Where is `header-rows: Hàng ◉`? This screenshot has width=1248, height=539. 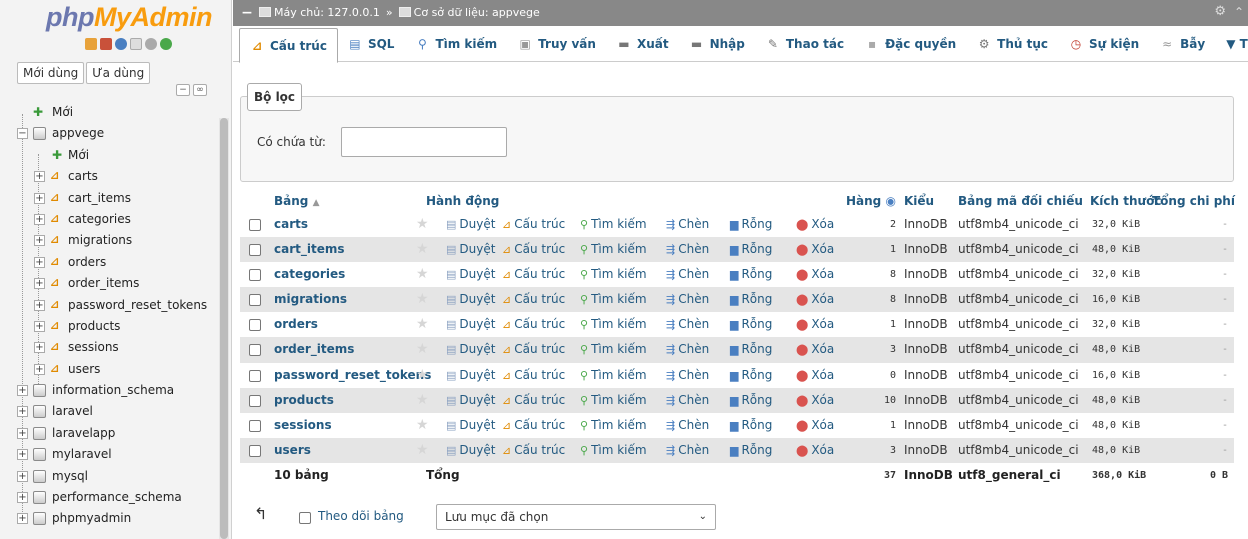 header-rows: Hàng ◉ is located at coordinates (871, 201).